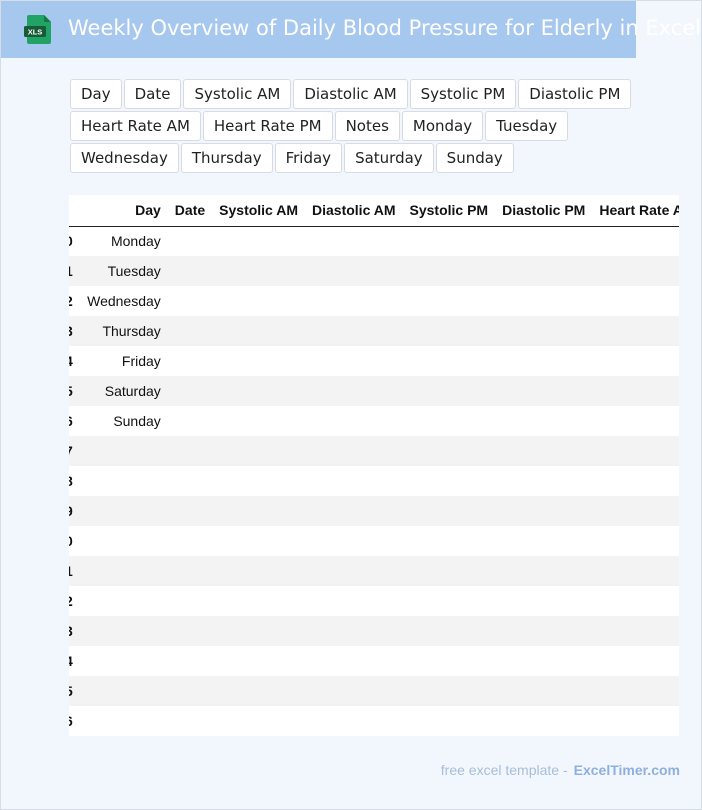 The width and height of the screenshot is (702, 810). What do you see at coordinates (308, 158) in the screenshot?
I see `column-tag: Friday` at bounding box center [308, 158].